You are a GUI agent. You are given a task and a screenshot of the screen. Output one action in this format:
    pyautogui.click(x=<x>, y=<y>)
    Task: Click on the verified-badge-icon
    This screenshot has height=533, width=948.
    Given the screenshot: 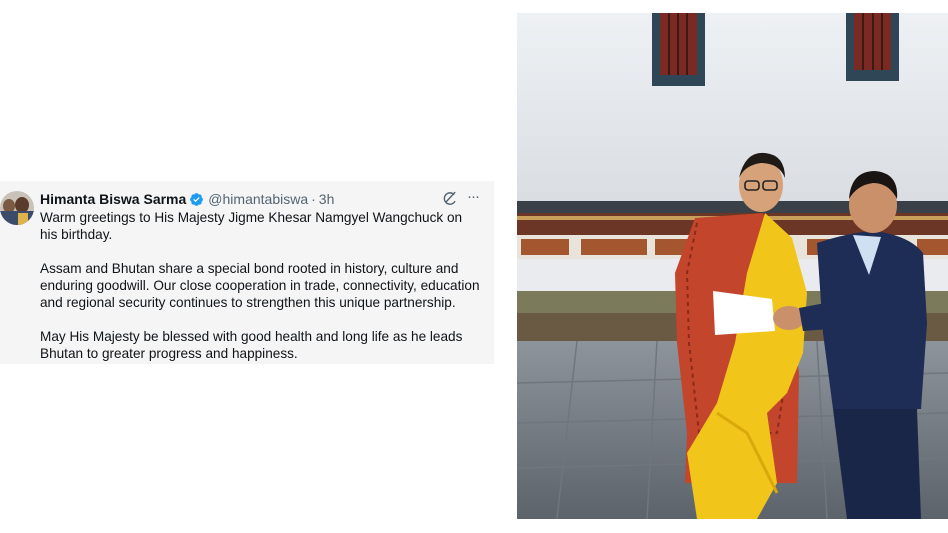 What is the action you would take?
    pyautogui.click(x=197, y=199)
    